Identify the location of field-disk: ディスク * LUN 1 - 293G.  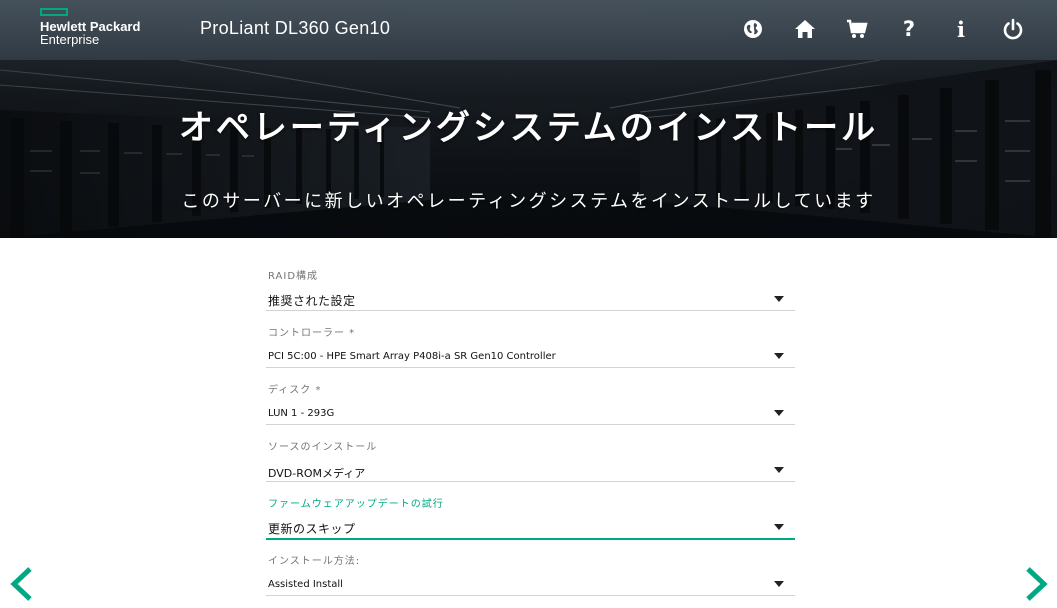
(530, 404).